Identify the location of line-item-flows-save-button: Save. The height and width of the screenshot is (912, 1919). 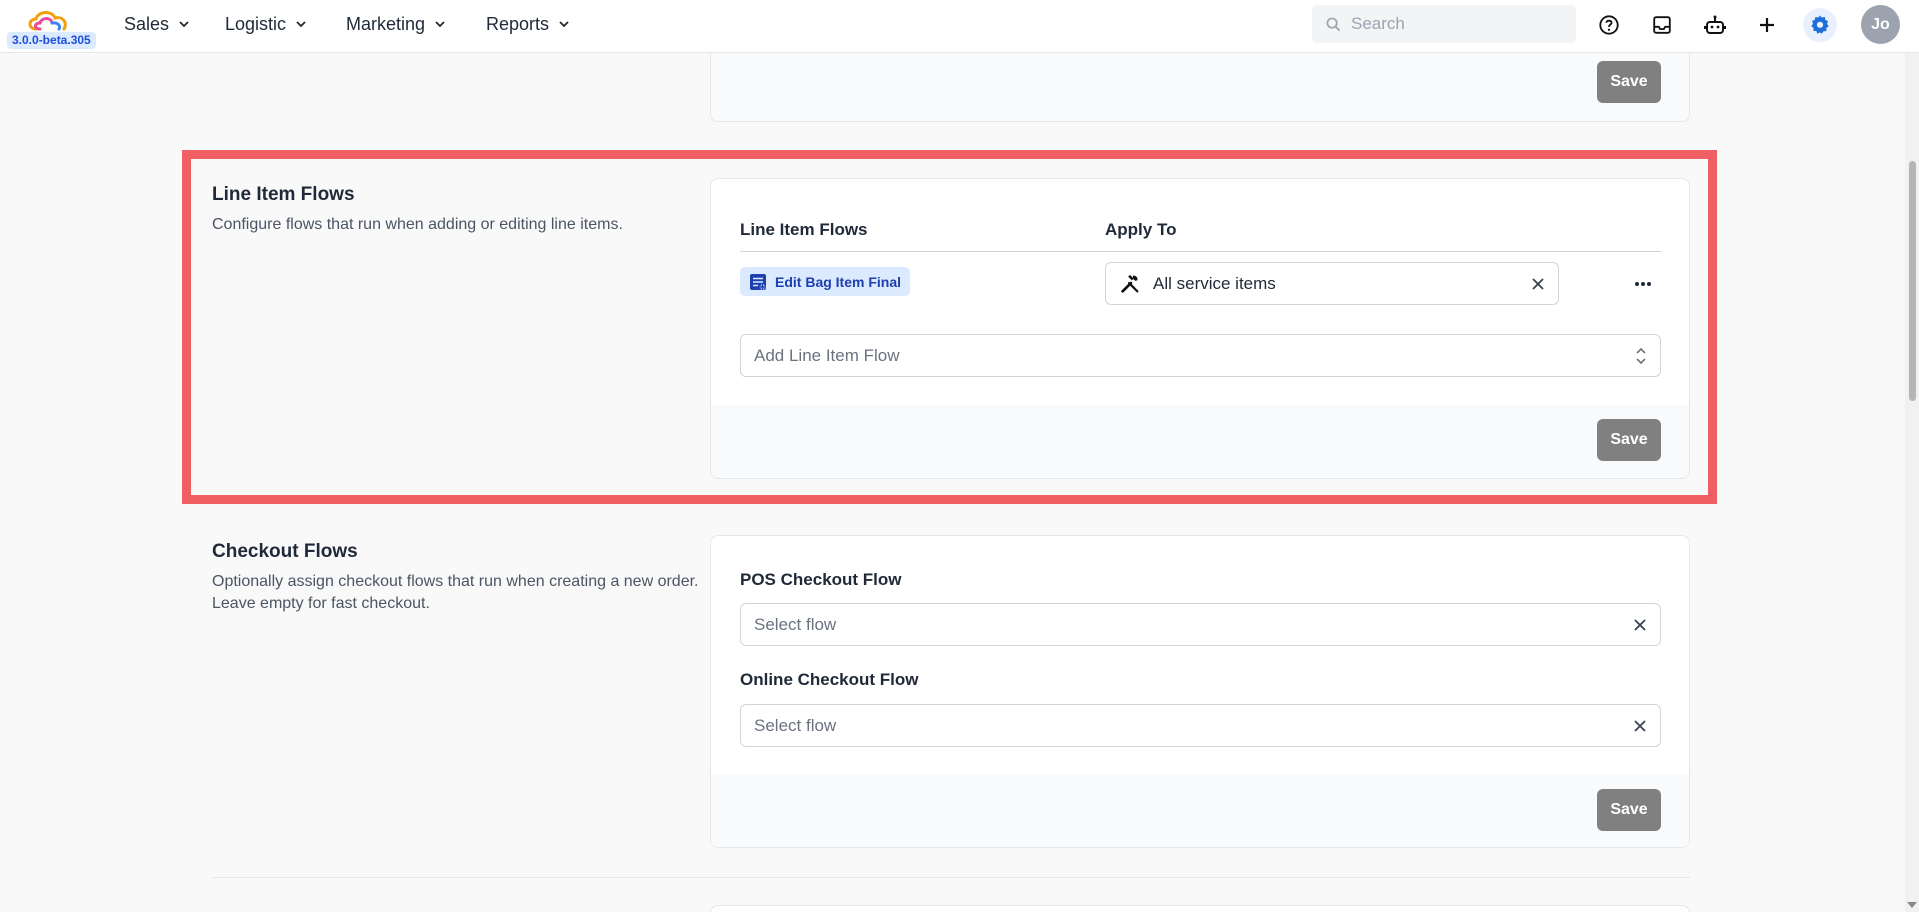
(1629, 440).